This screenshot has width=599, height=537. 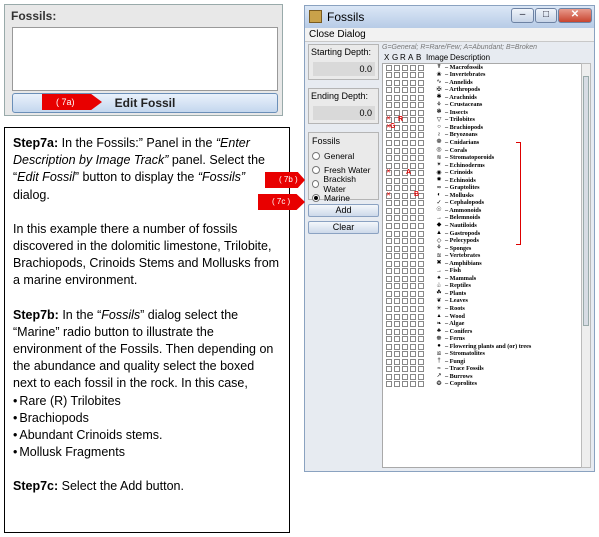 I want to click on menu-close-dialog: Close Dialog, so click(x=449, y=35).